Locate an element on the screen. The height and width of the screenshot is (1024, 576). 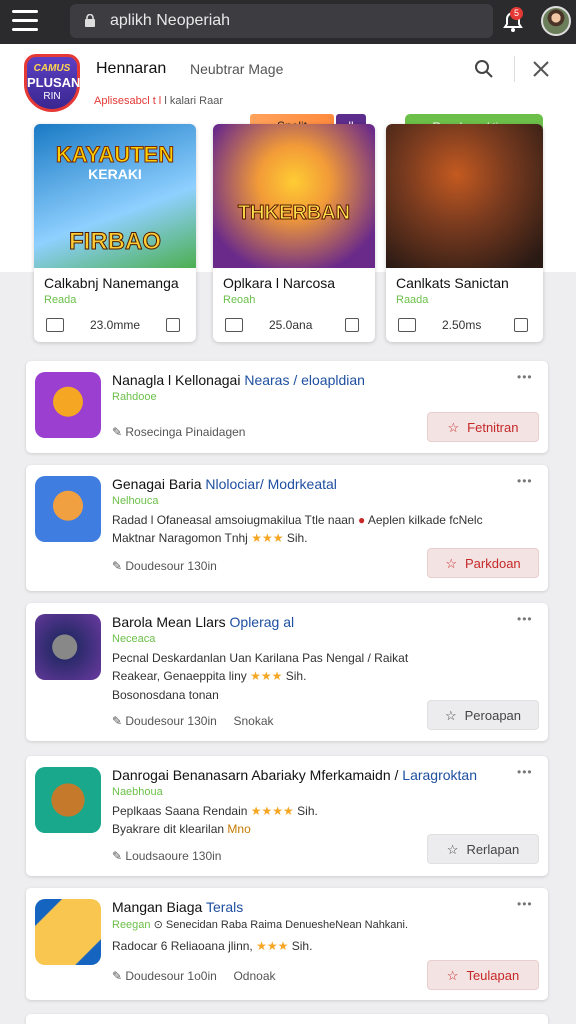
game-cover-image is located at coordinates (464, 196).